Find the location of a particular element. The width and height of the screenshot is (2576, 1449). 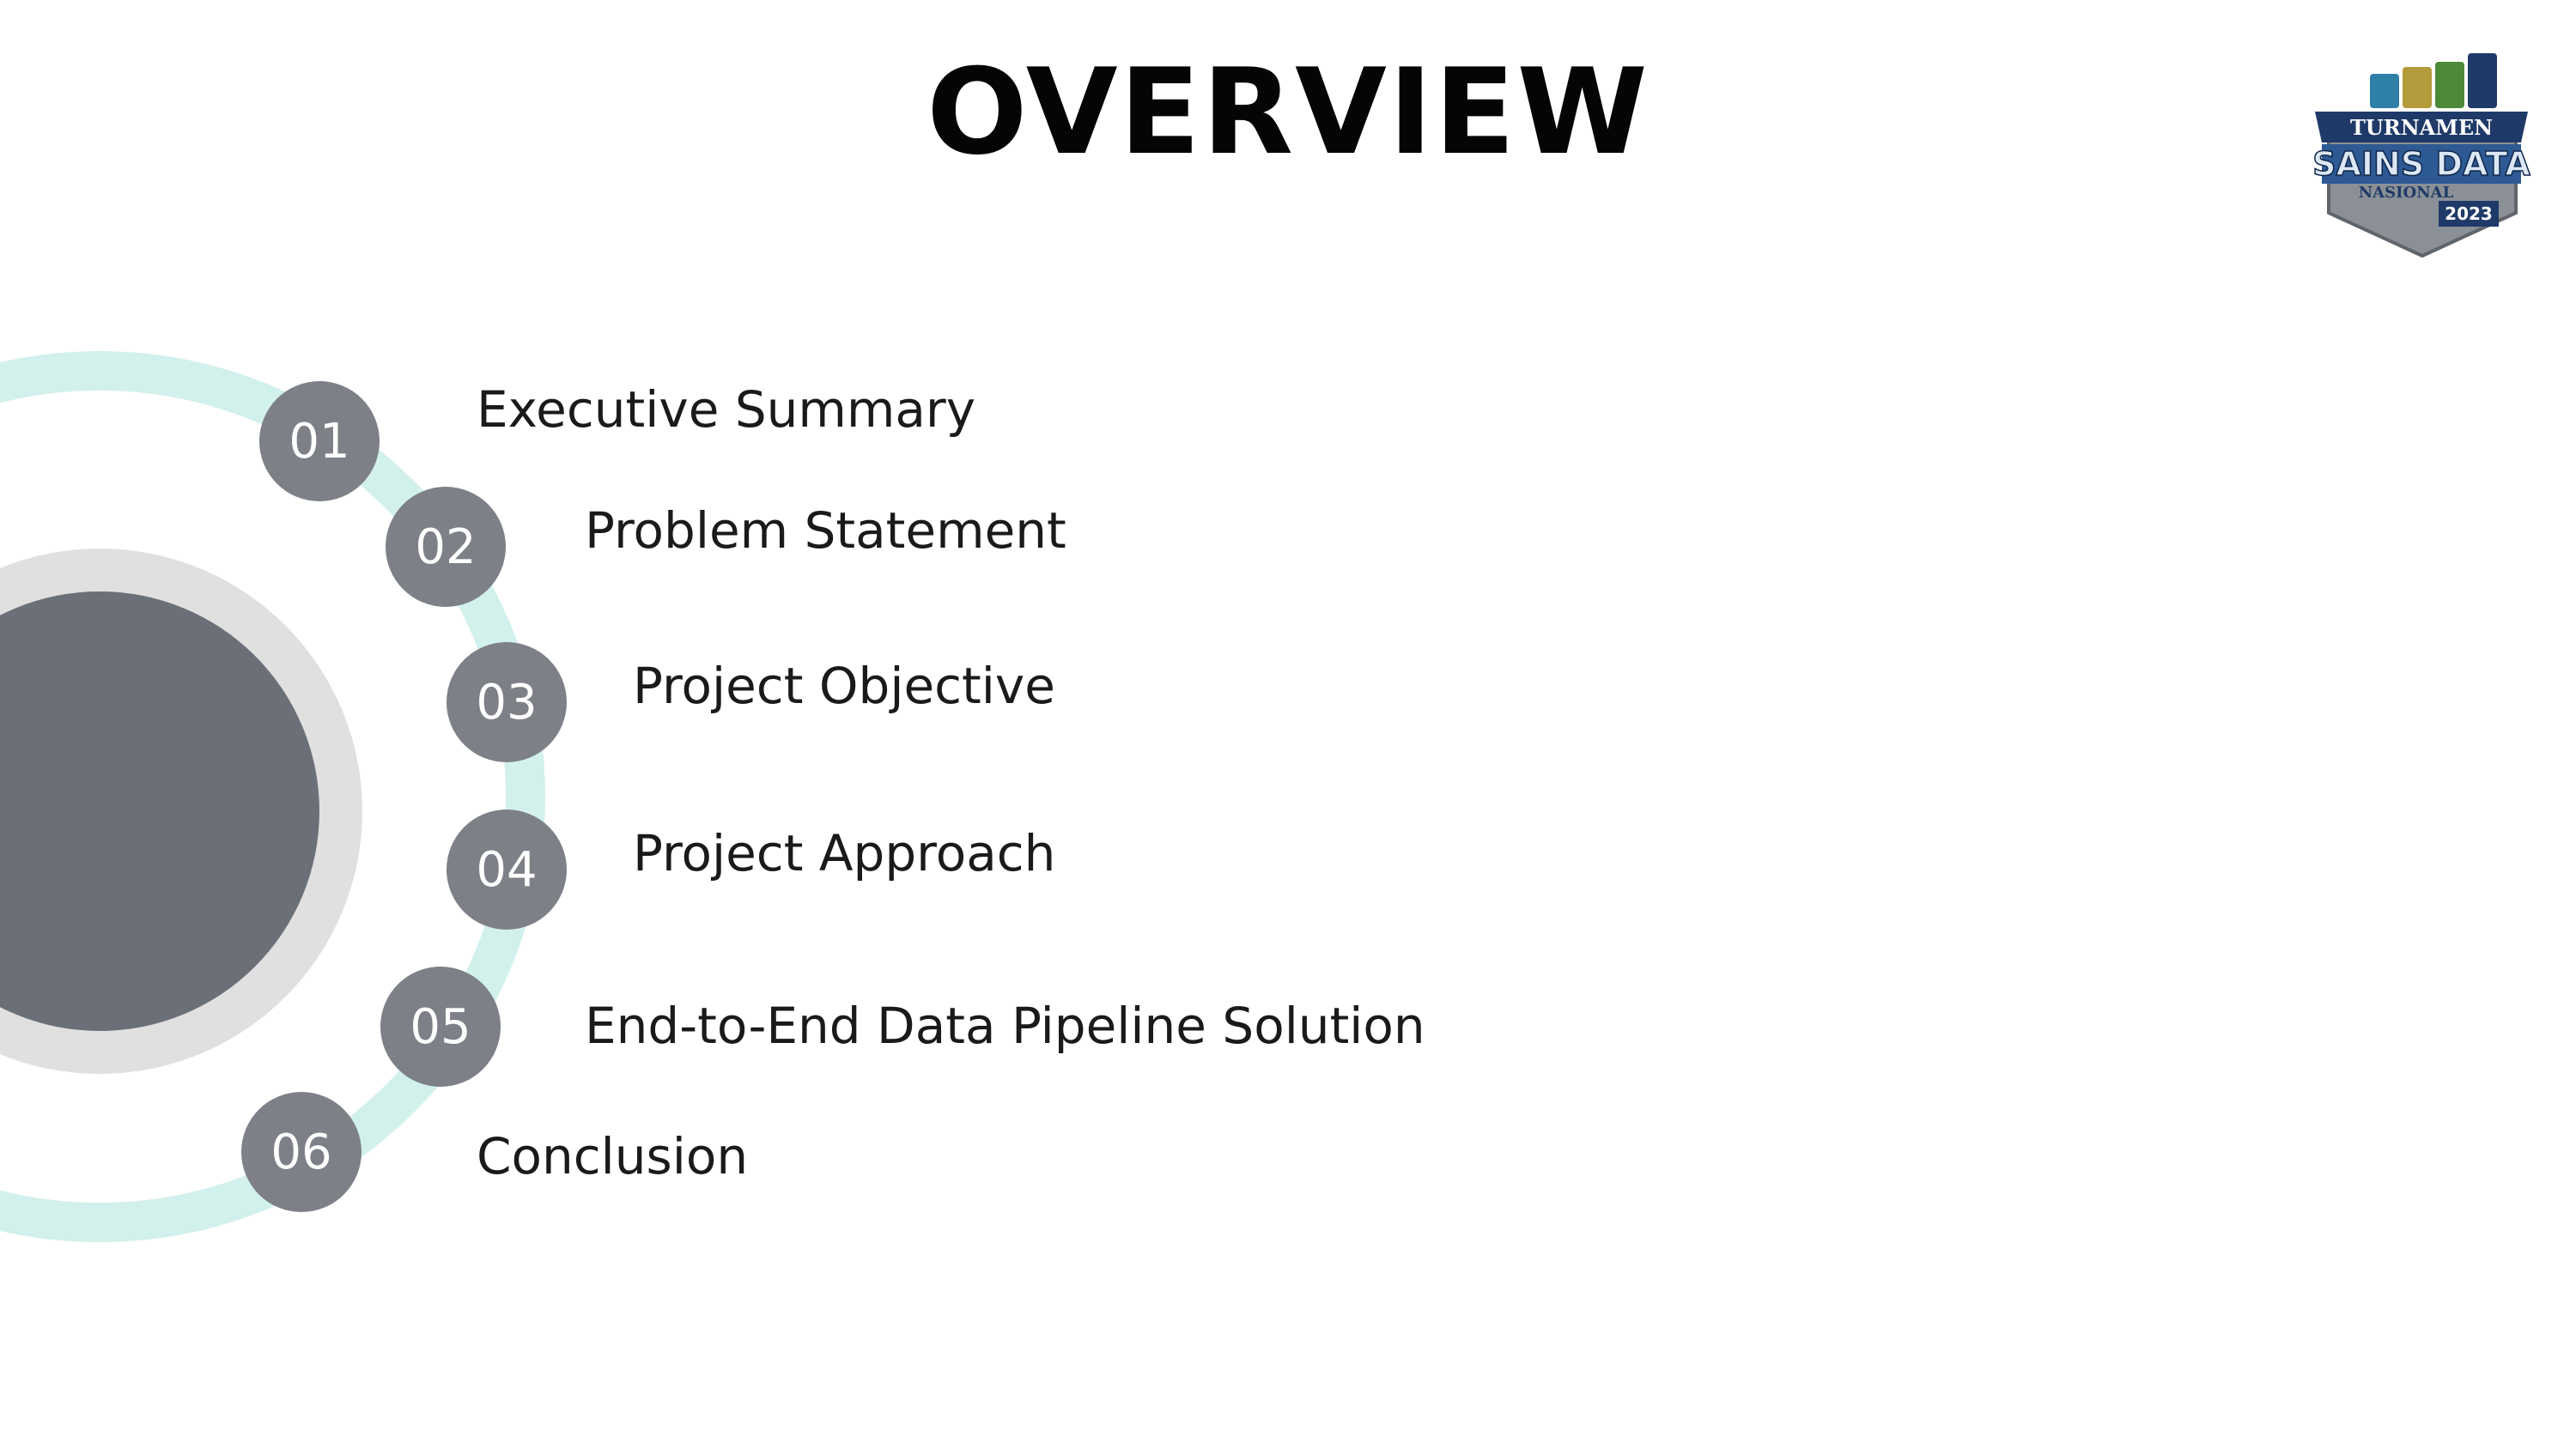

agenda-item-project-approach: Project Approach is located at coordinates (844, 853).